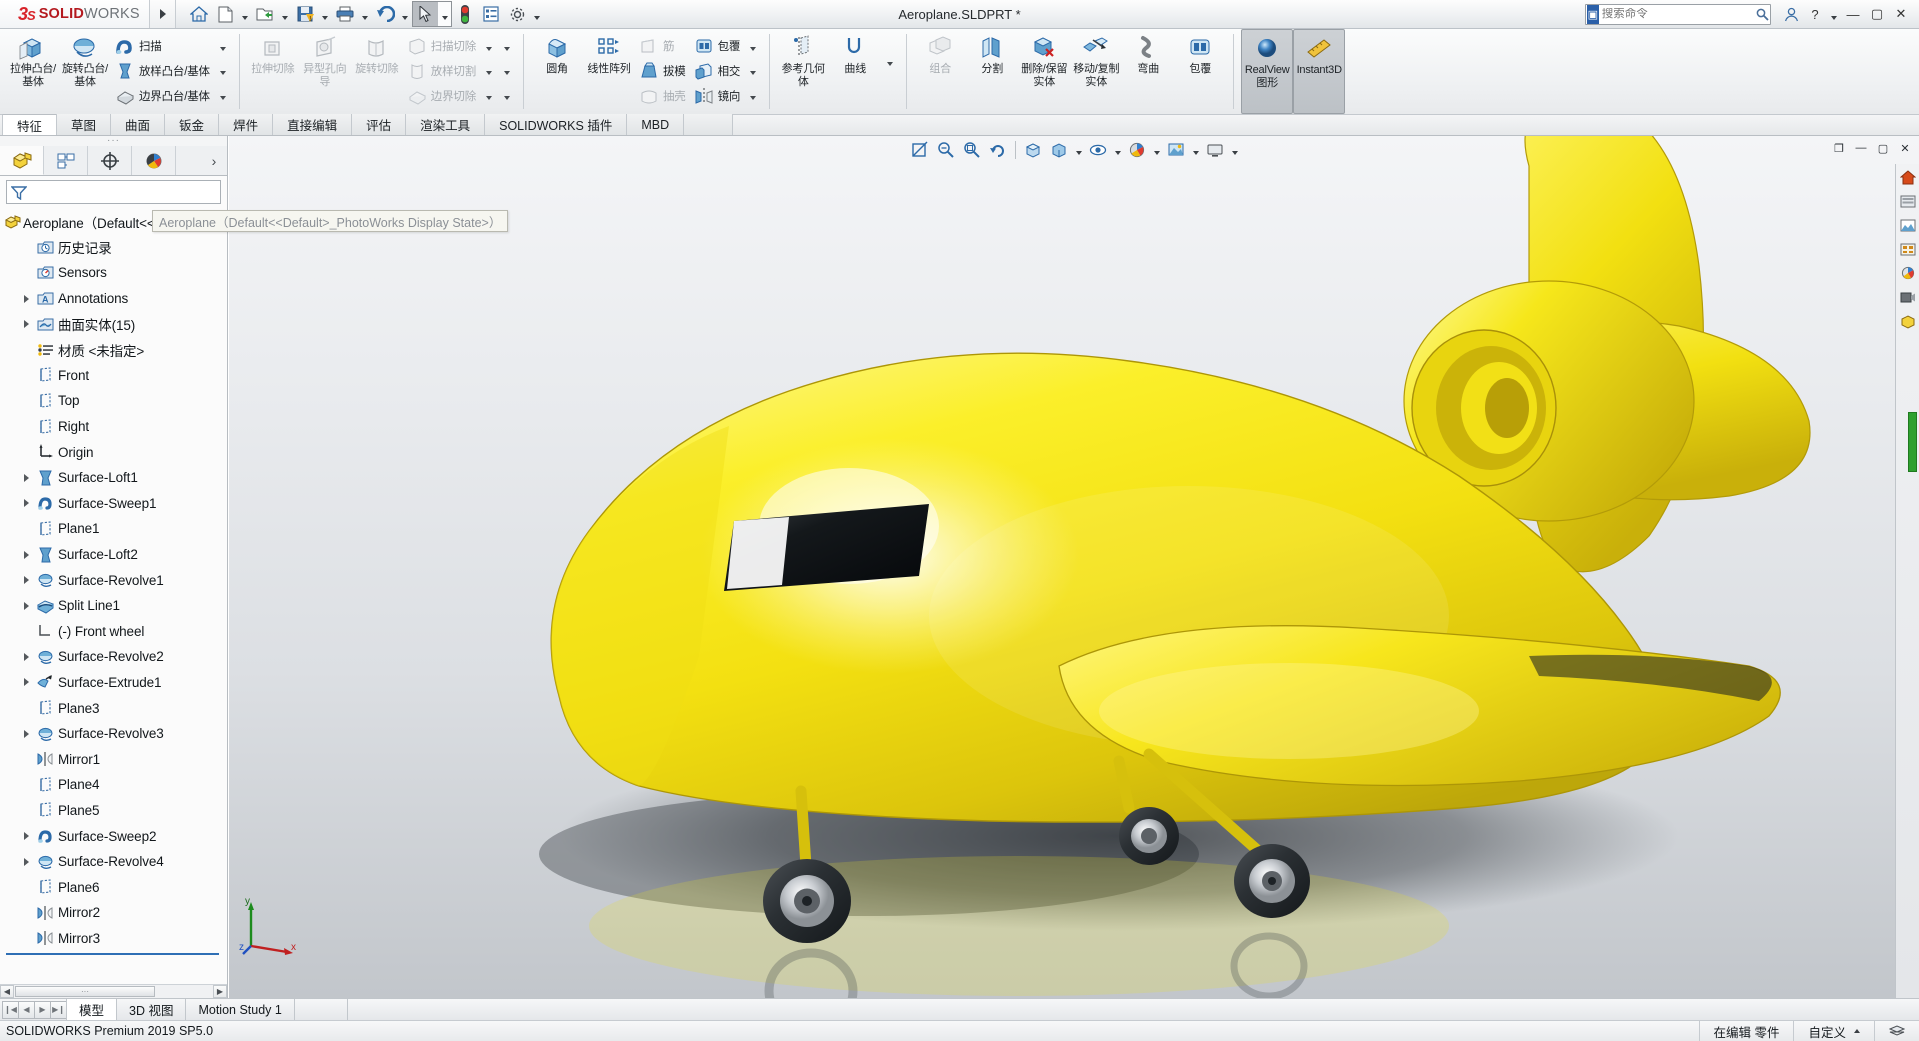  I want to click on search-input, so click(1678, 14).